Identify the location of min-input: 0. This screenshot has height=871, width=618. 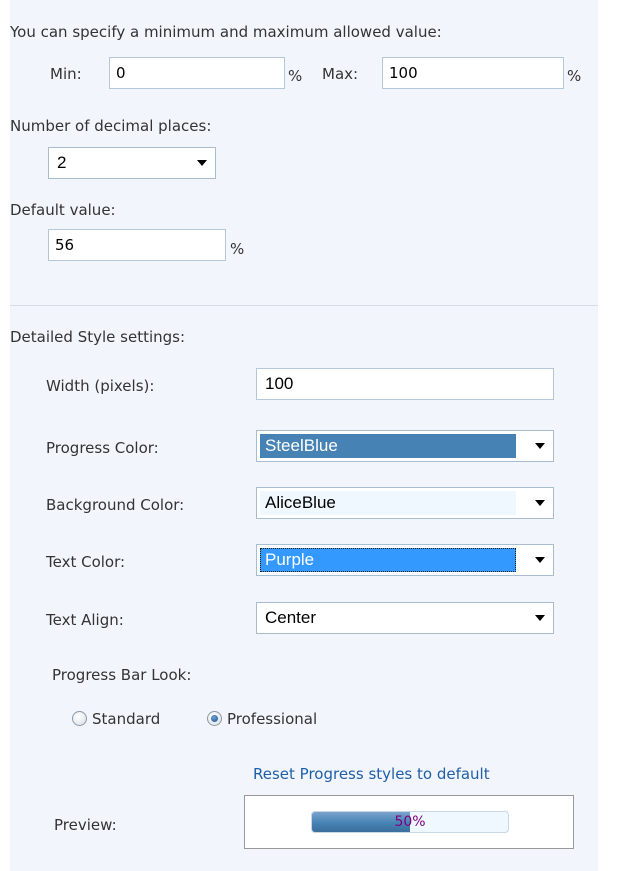
(197, 73).